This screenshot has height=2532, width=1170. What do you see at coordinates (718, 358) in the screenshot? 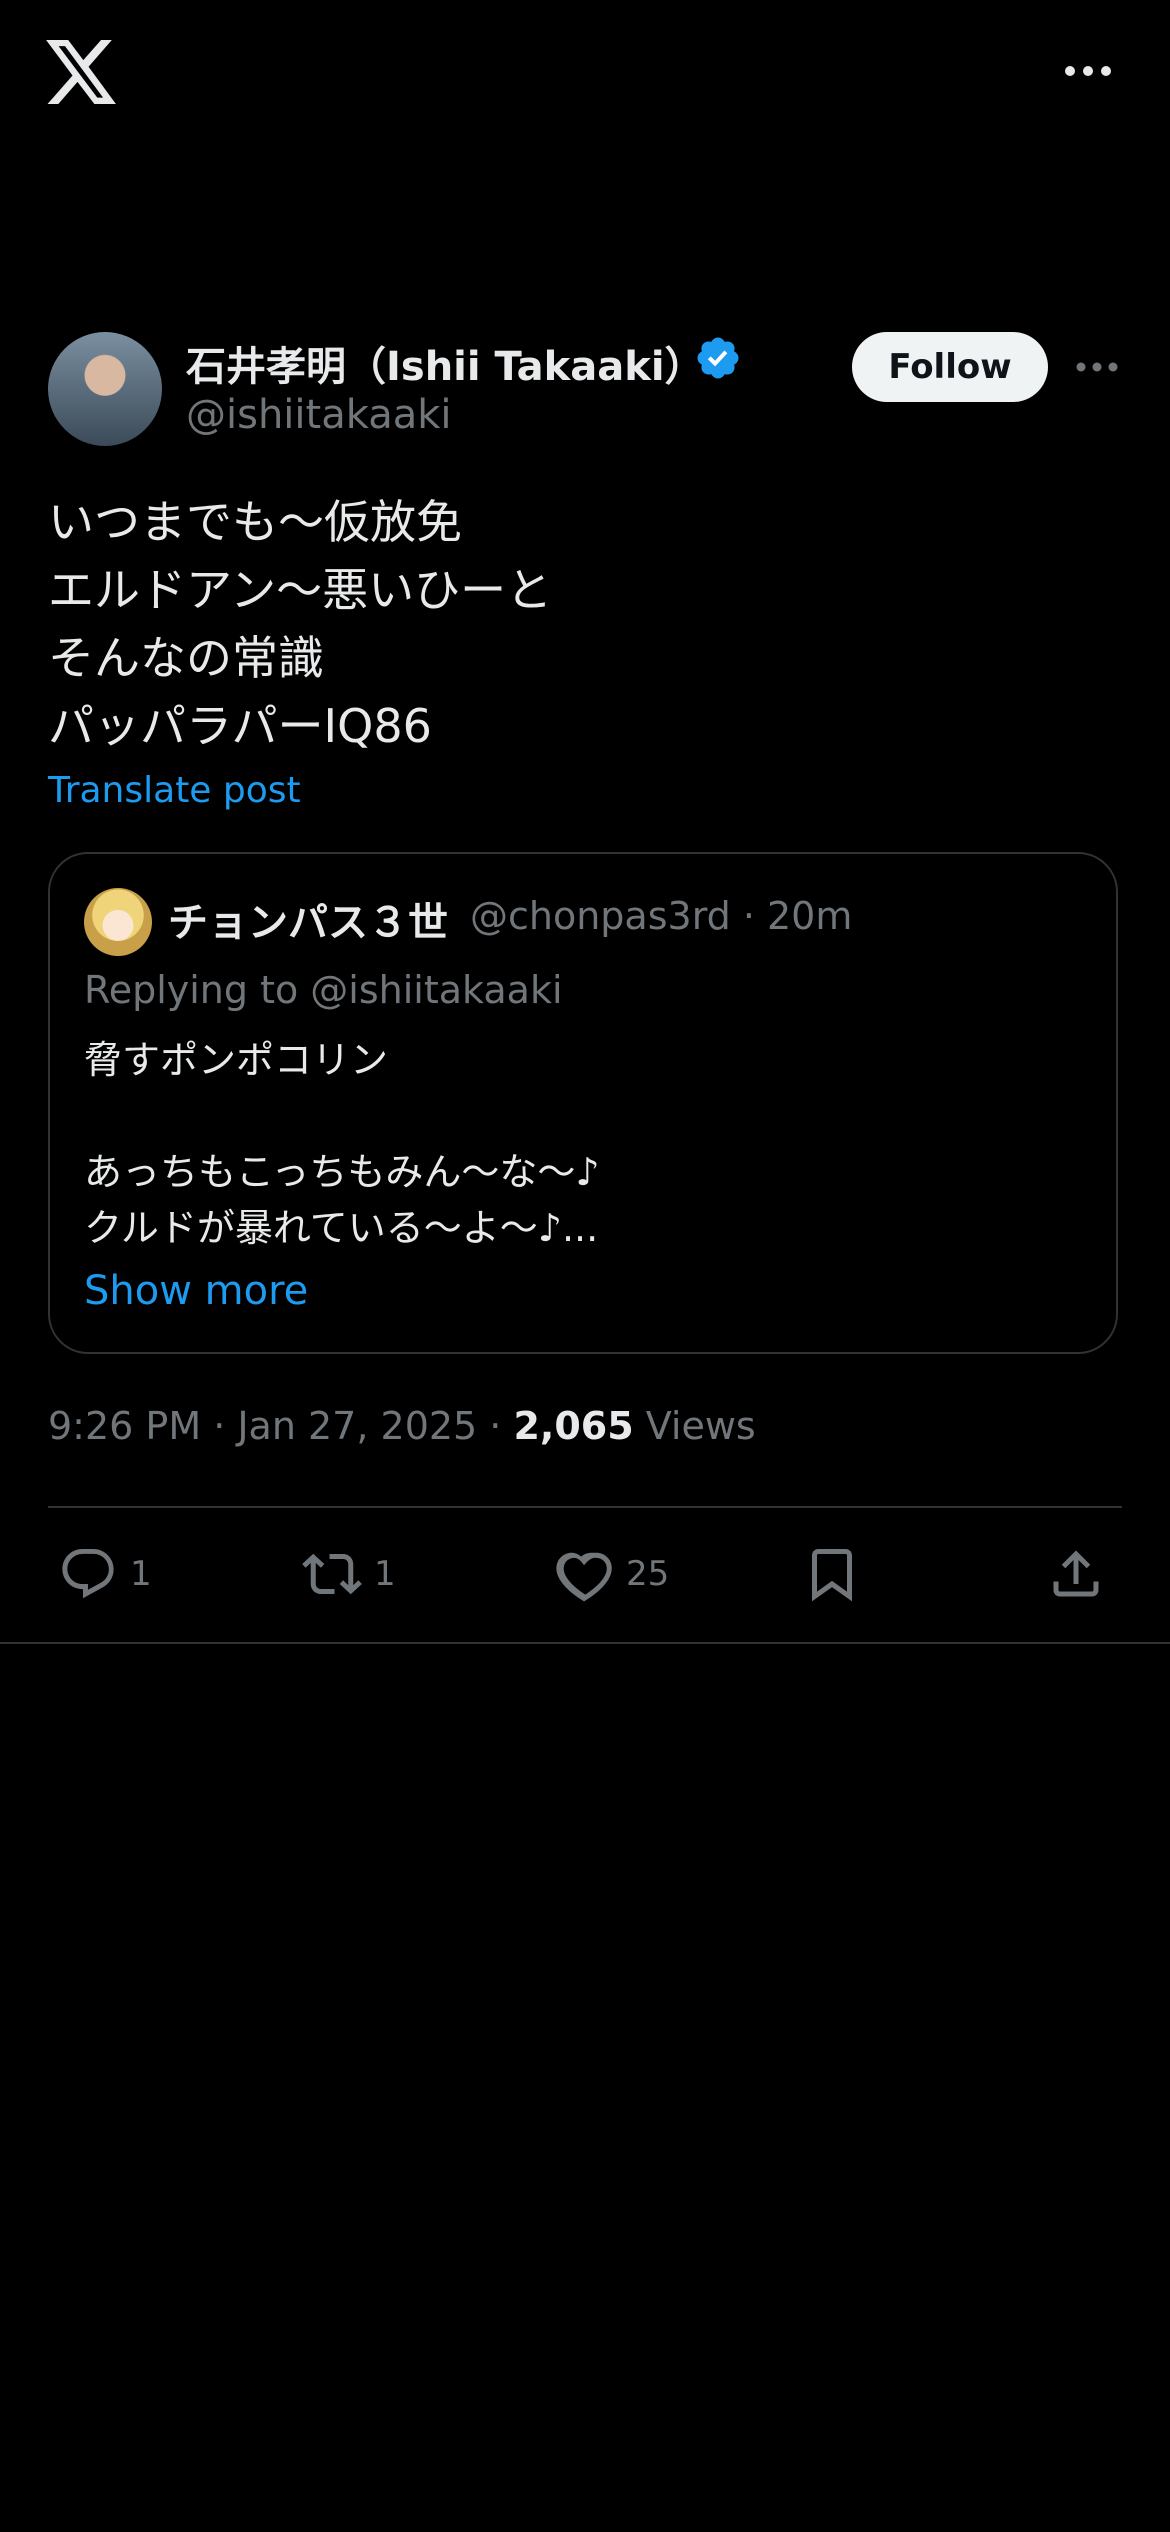
I see `verified-badge-icon` at bounding box center [718, 358].